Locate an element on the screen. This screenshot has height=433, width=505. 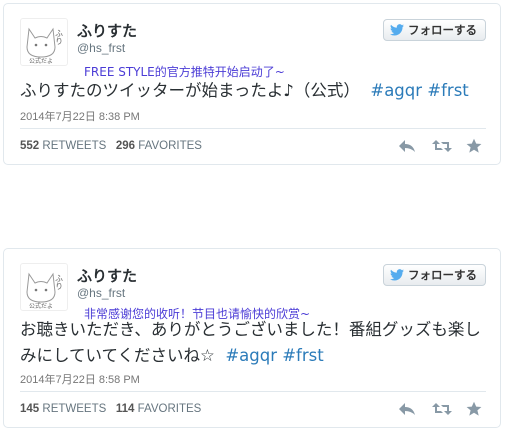
retweets-count: 552 is located at coordinates (29, 146).